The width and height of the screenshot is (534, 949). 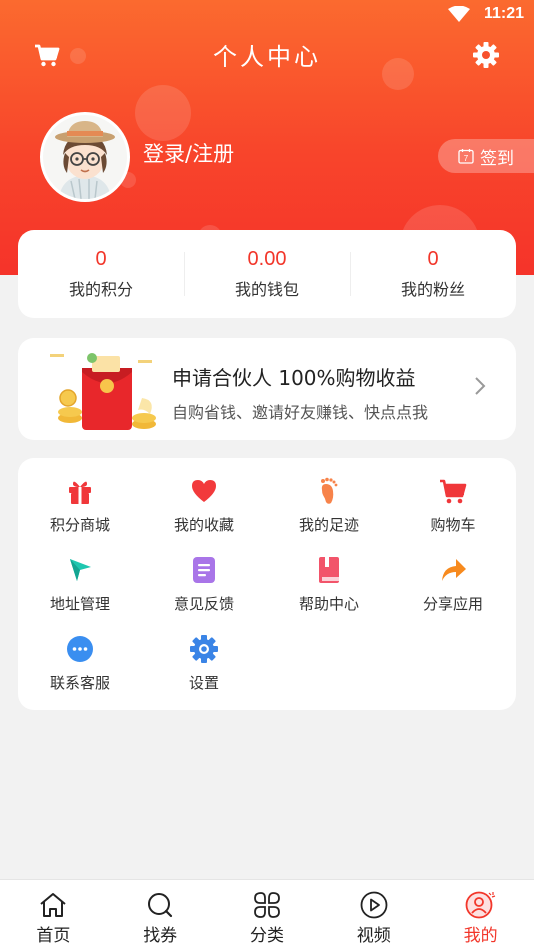 What do you see at coordinates (328, 604) in the screenshot?
I see `menu-label: 帮助中心` at bounding box center [328, 604].